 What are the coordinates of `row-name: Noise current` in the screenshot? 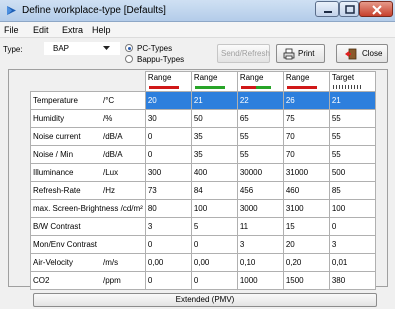 It's located at (57, 136).